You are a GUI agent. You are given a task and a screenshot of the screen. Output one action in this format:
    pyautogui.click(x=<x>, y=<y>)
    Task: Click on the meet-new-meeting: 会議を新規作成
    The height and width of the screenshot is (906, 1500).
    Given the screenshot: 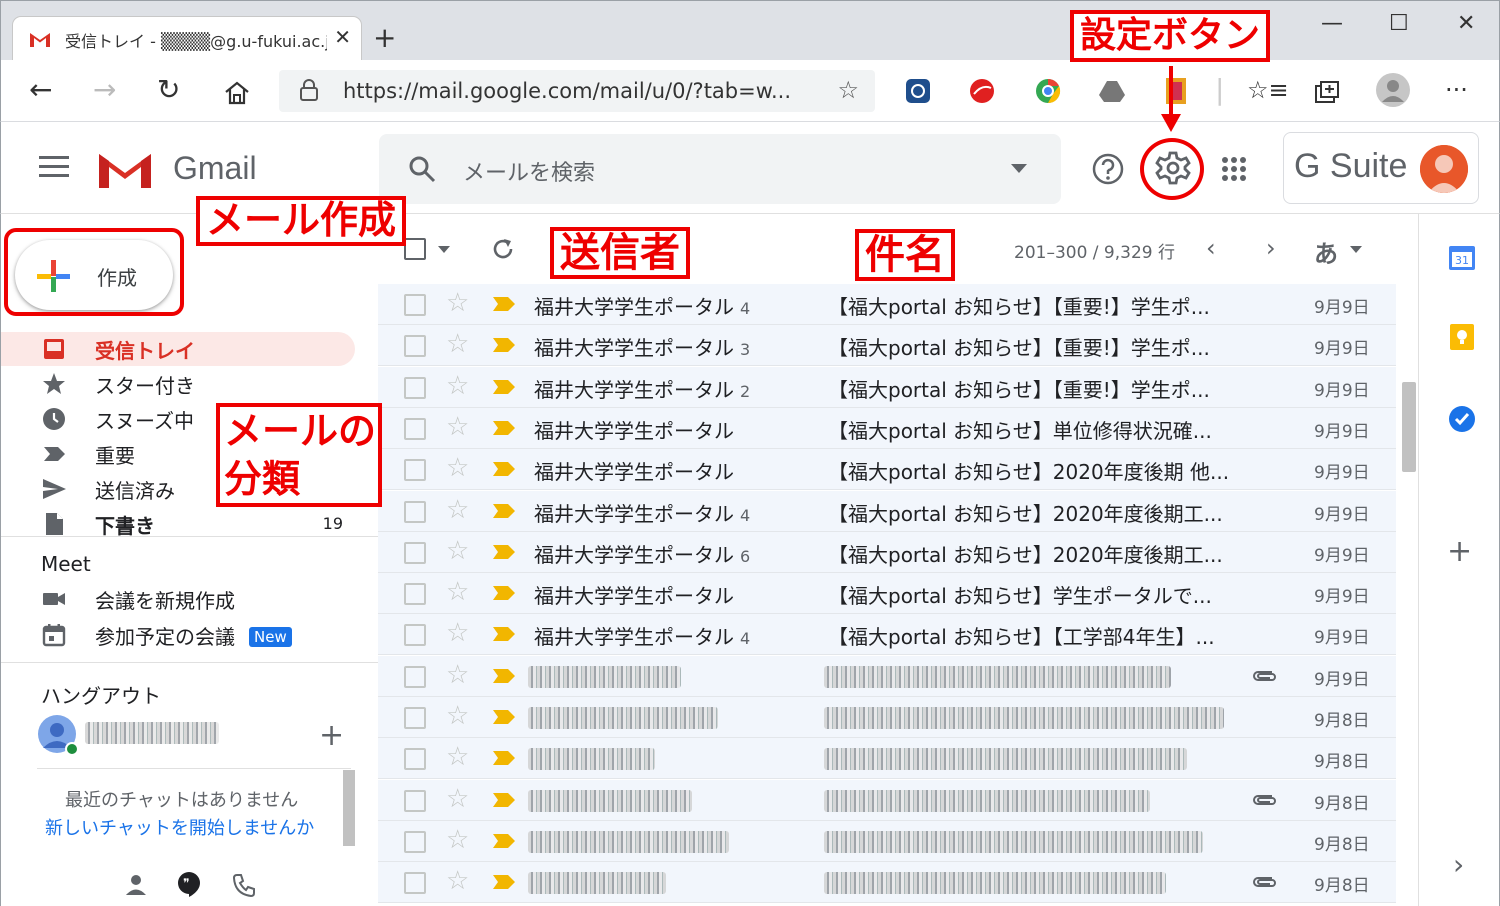 What is the action you would take?
    pyautogui.click(x=178, y=599)
    